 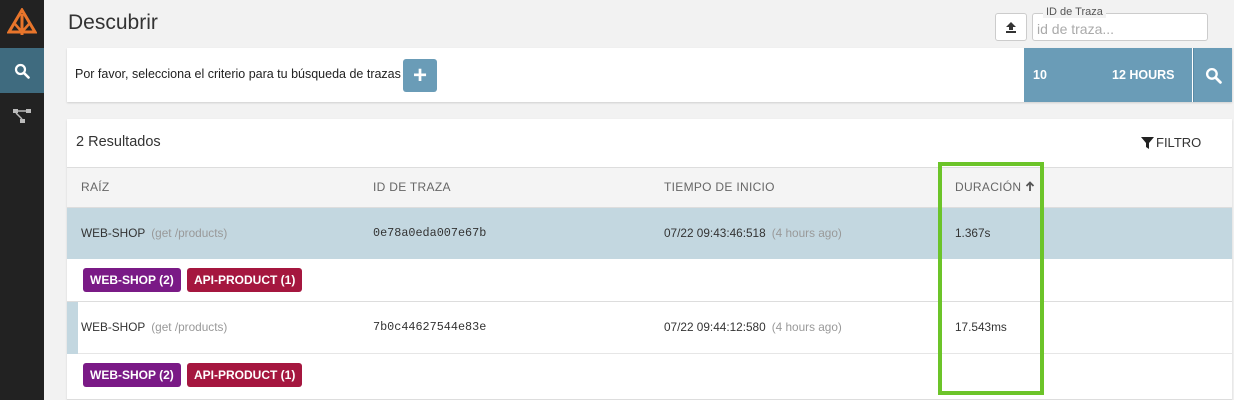 I want to click on filter-button: FILTRO, so click(x=1171, y=142).